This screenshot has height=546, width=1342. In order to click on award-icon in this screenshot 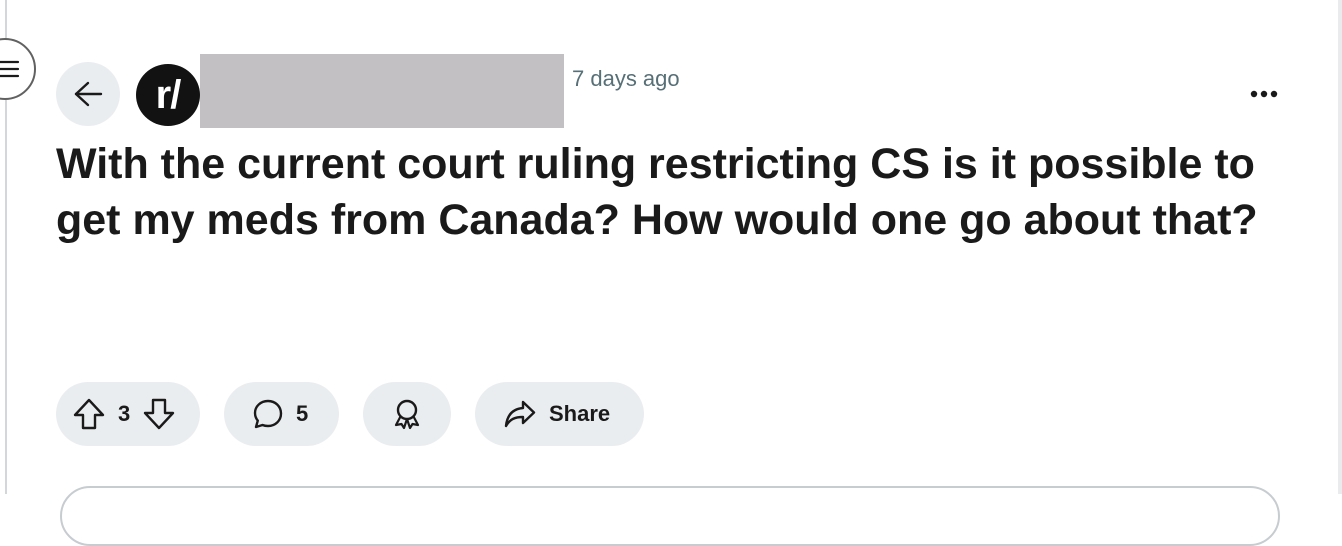, I will do `click(407, 414)`.